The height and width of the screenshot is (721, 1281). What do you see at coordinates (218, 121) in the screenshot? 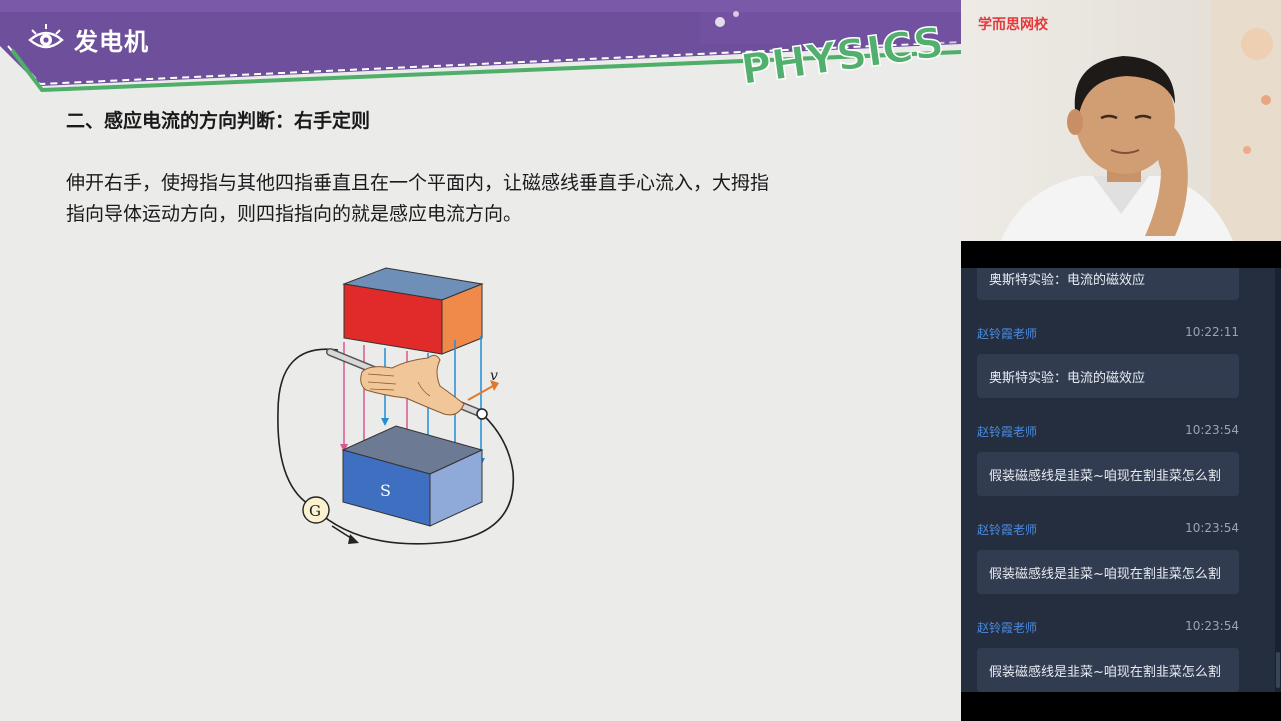
I see `section-heading: 二、感应电流的方向判断：右手定则` at bounding box center [218, 121].